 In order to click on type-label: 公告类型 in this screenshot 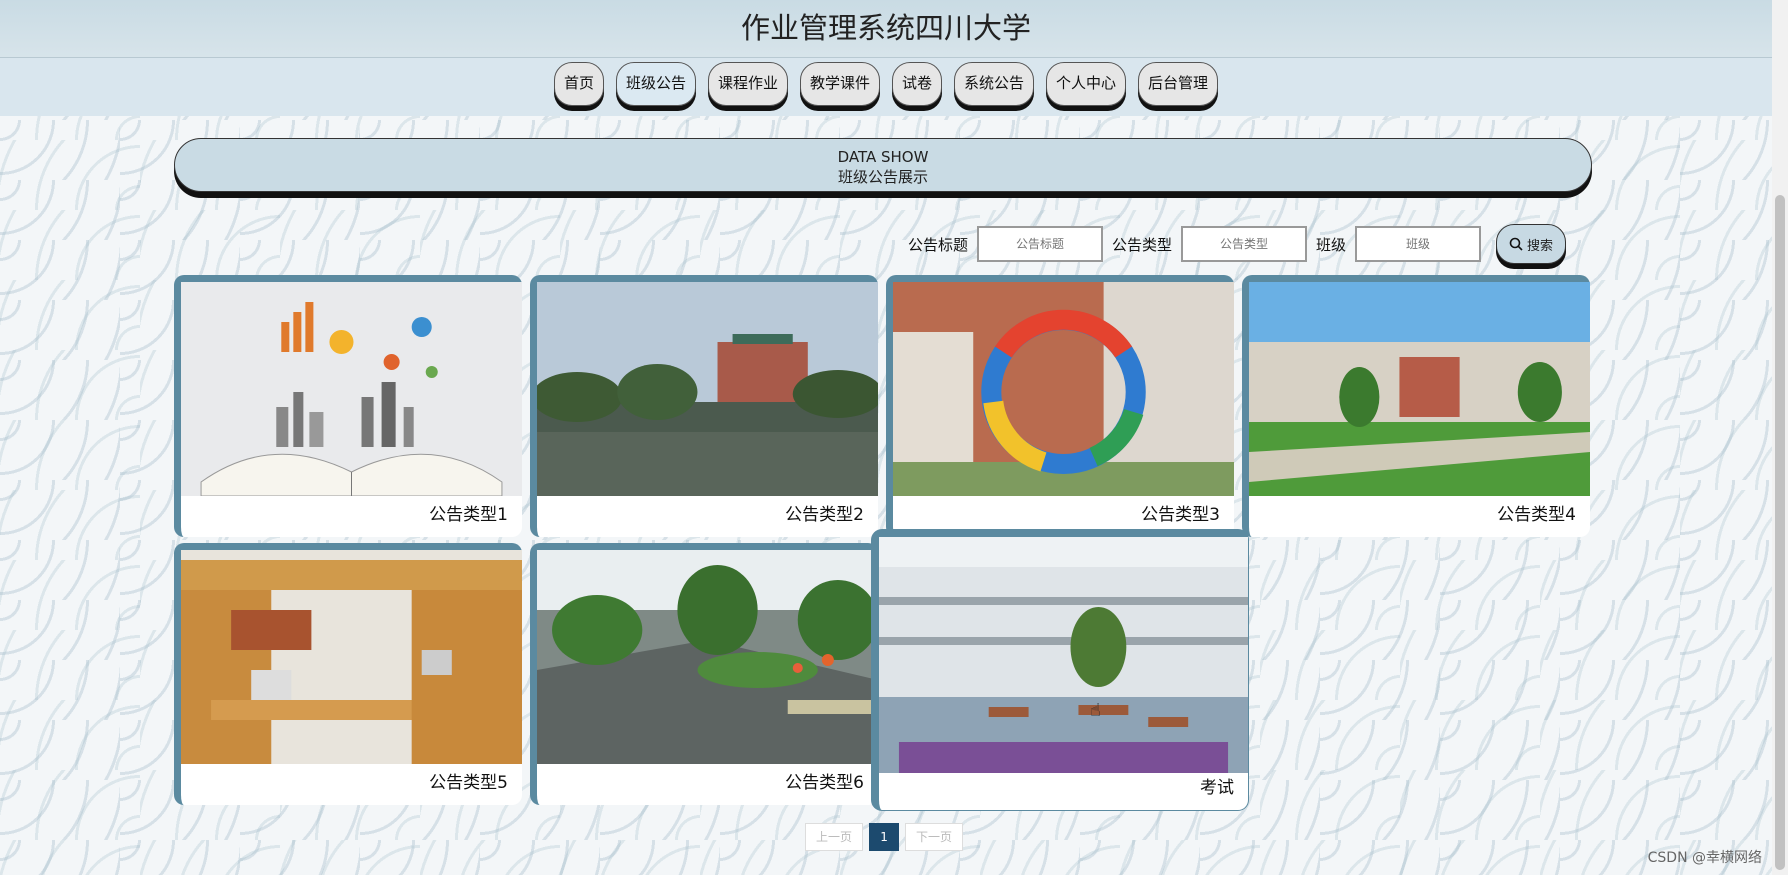, I will do `click(1142, 244)`.